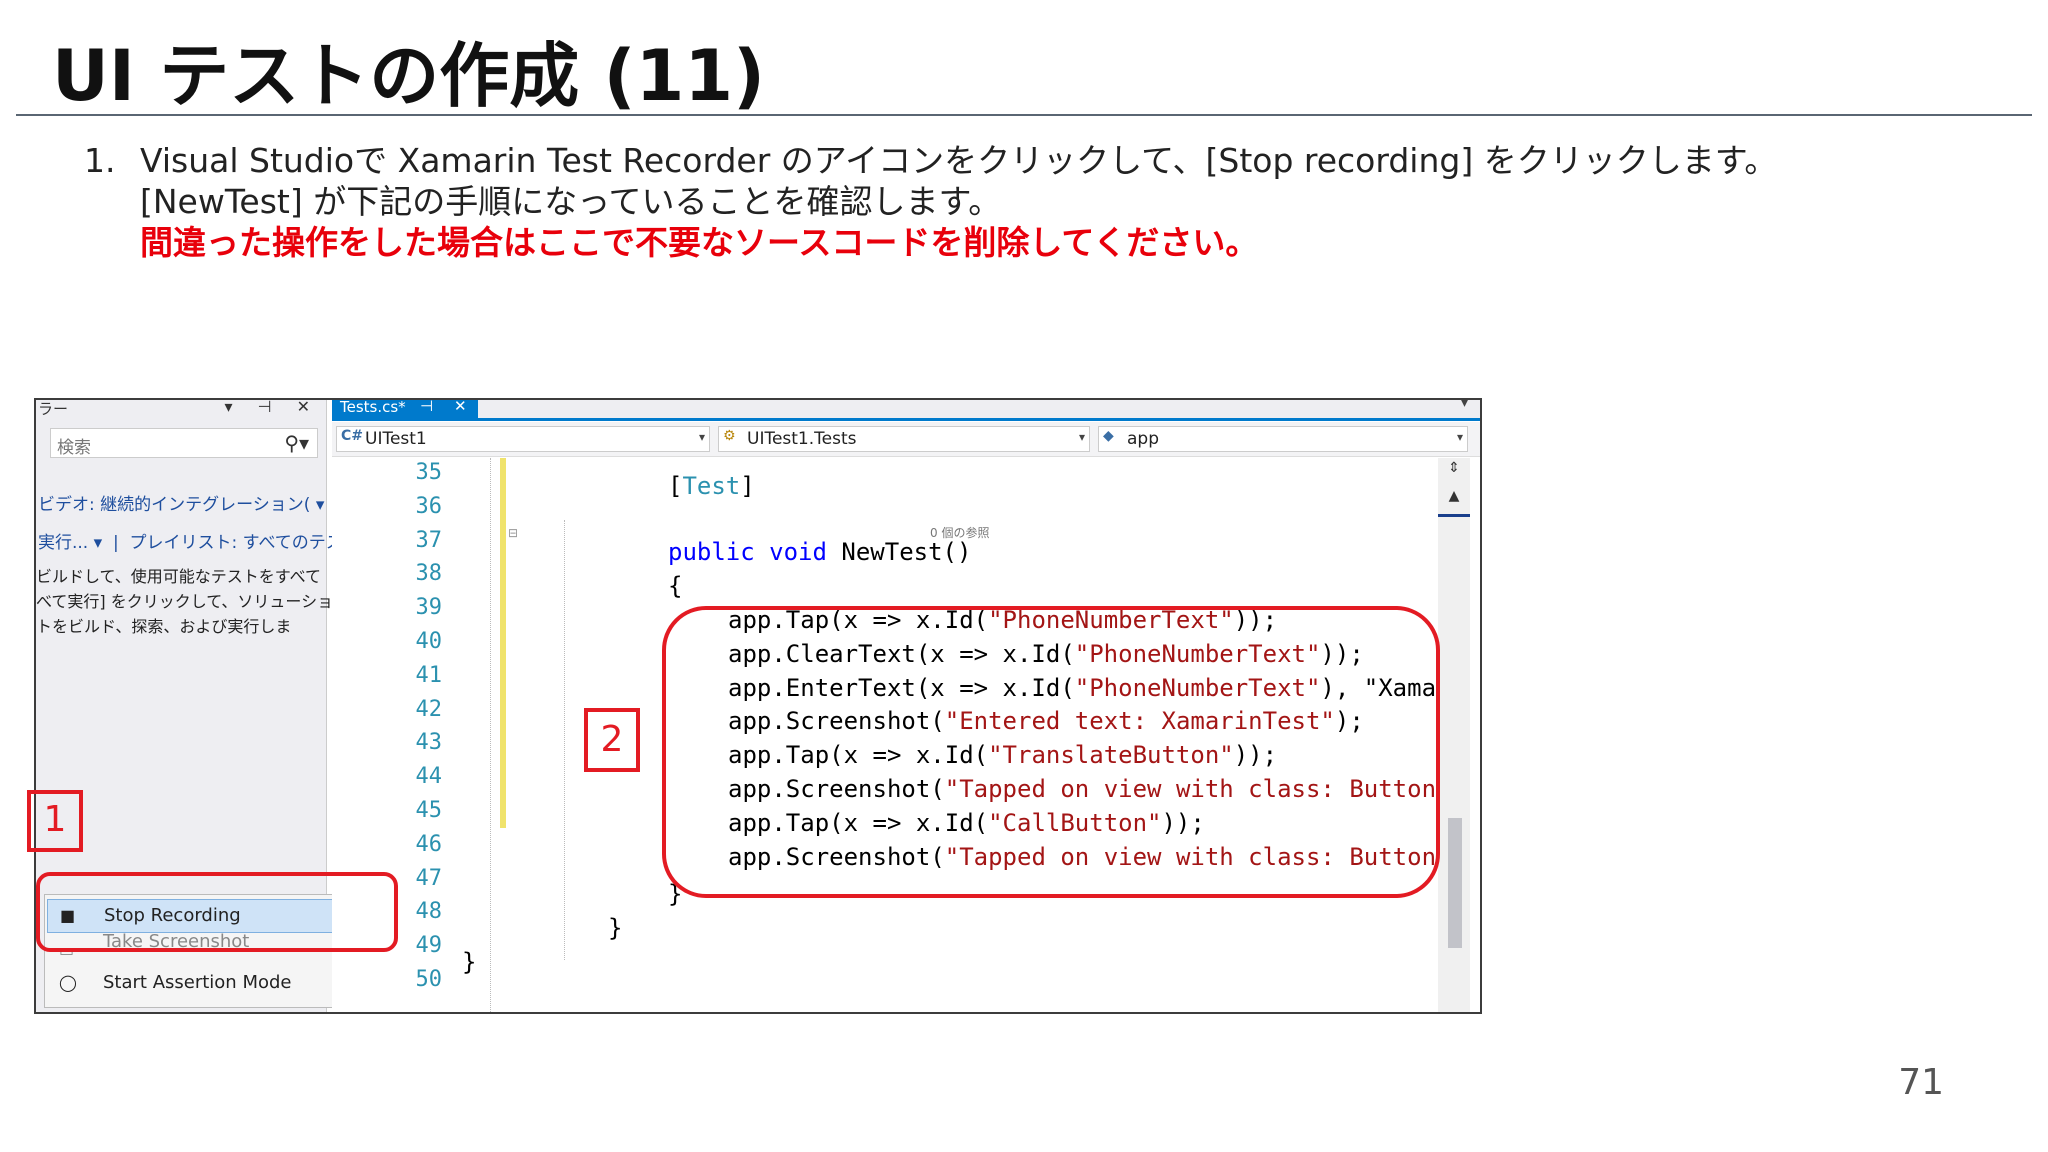  What do you see at coordinates (429, 608) in the screenshot?
I see `line-number: 39` at bounding box center [429, 608].